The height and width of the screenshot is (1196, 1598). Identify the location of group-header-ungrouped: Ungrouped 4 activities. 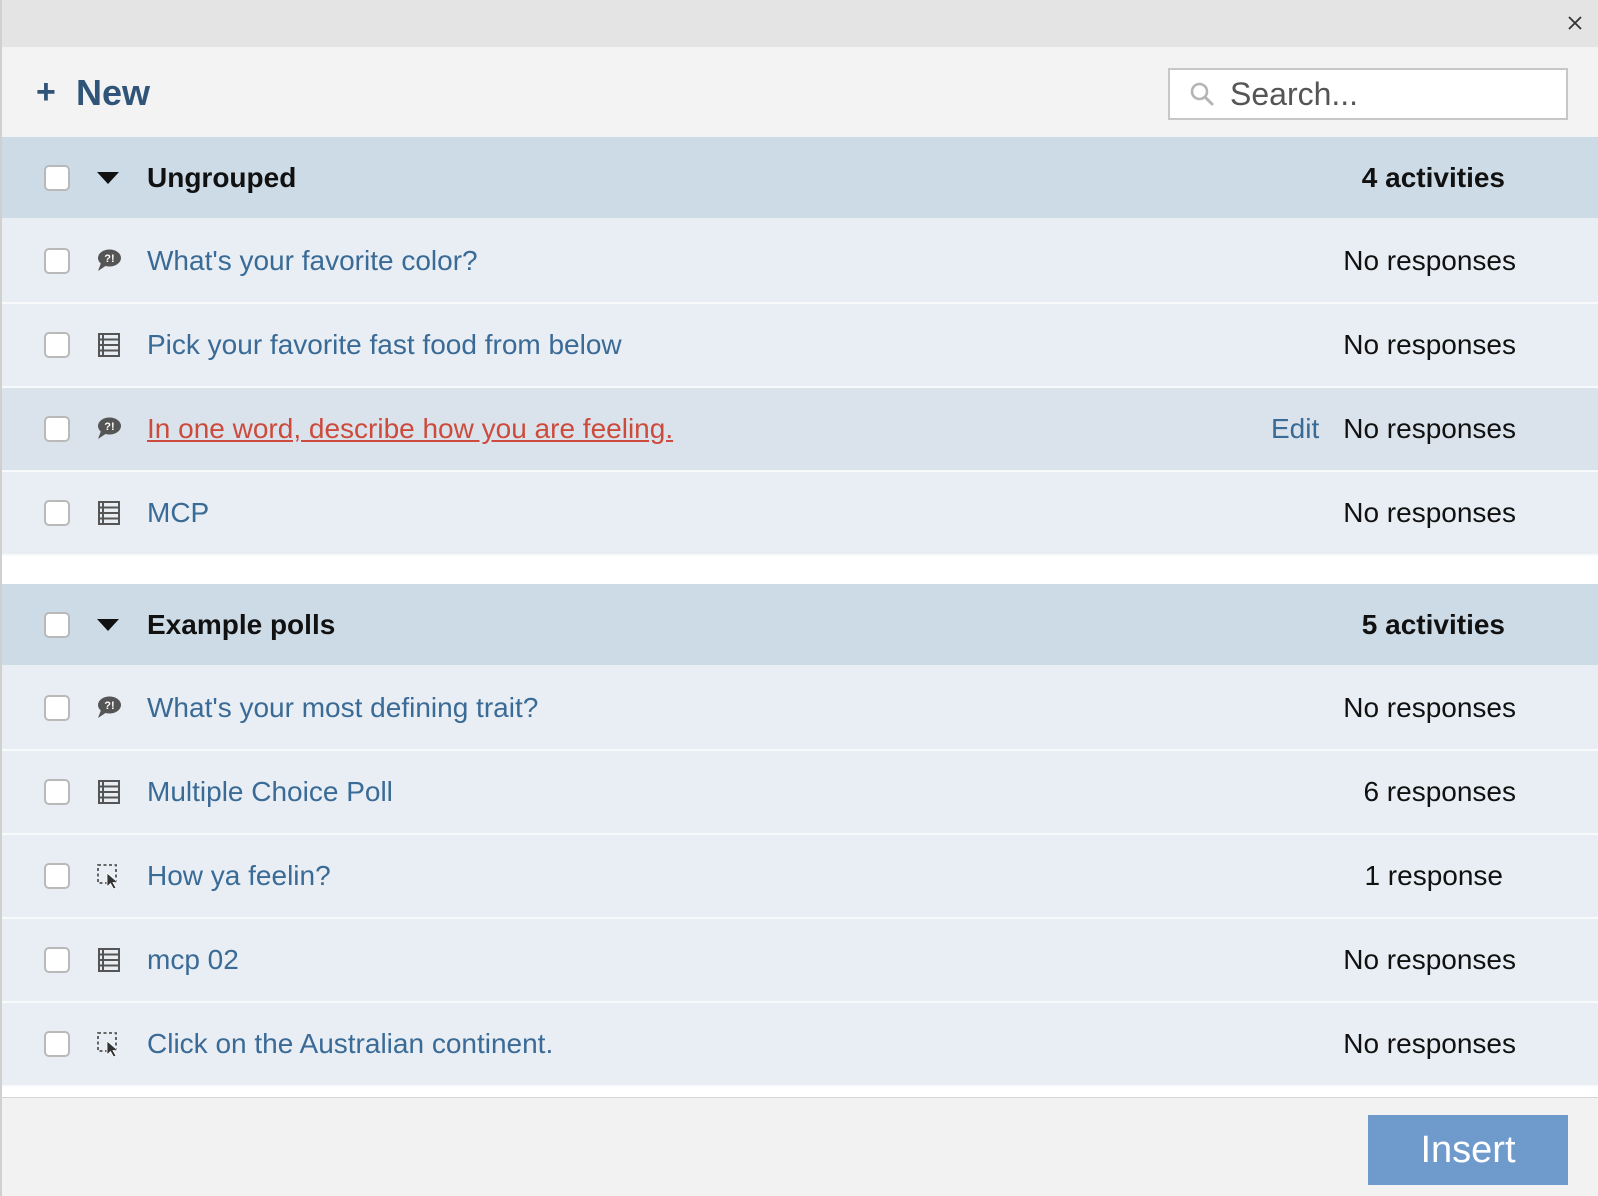
(800, 178).